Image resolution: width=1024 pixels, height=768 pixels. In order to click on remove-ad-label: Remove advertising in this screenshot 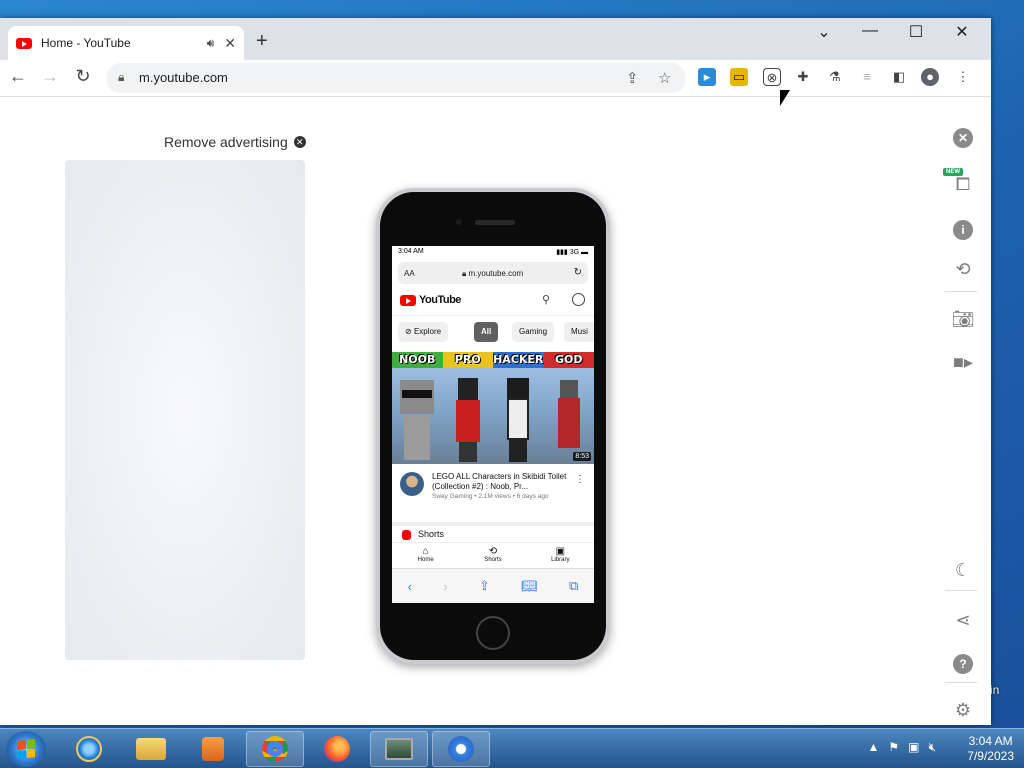, I will do `click(226, 142)`.